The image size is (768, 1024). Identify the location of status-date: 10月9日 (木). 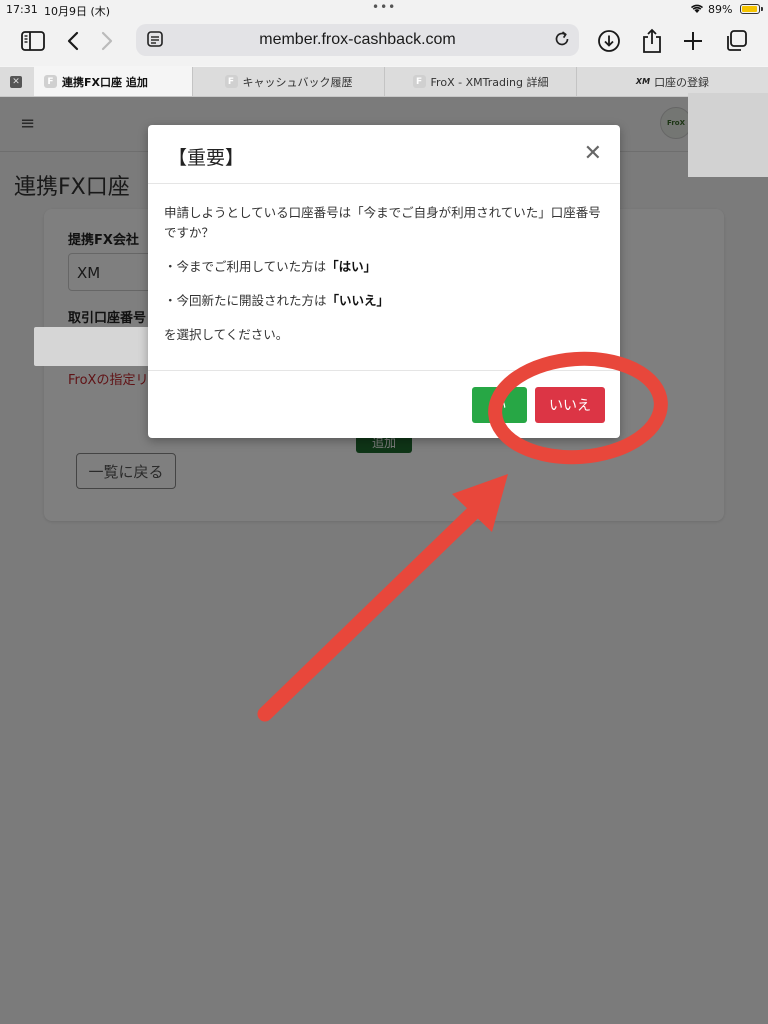
(77, 11).